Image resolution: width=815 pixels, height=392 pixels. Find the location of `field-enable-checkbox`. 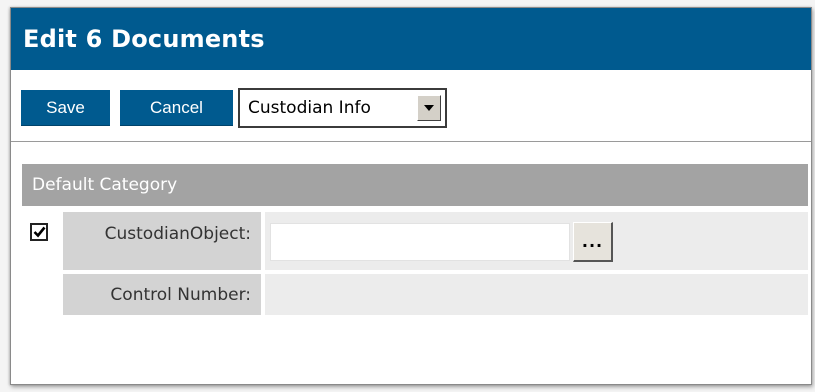

field-enable-checkbox is located at coordinates (39, 232).